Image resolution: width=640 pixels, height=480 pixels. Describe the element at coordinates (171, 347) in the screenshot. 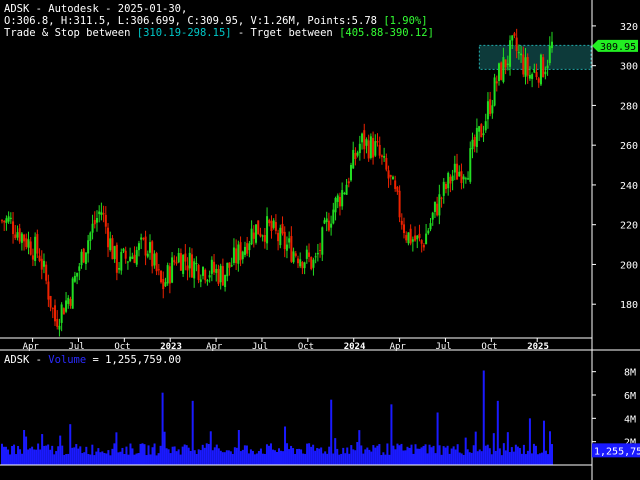

I see `x-tick-label: 2023` at that location.